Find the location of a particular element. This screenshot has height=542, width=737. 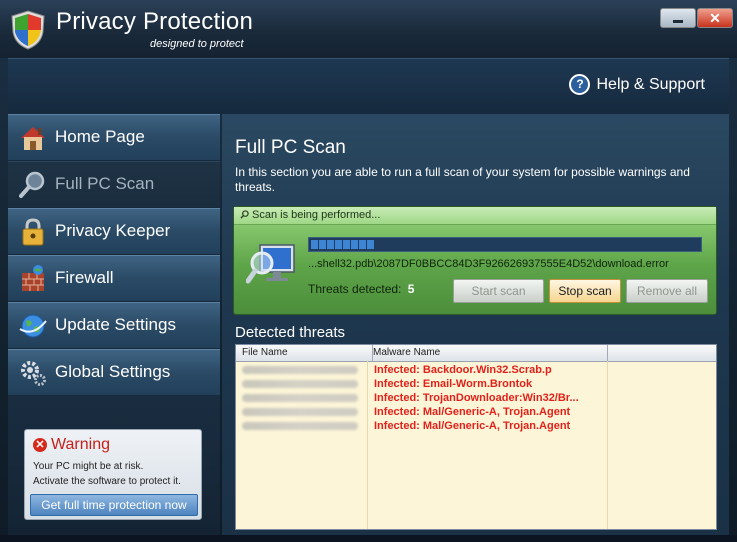

table-row: Infected: Backdoor.Win32.Scrab.p is located at coordinates (476, 370).